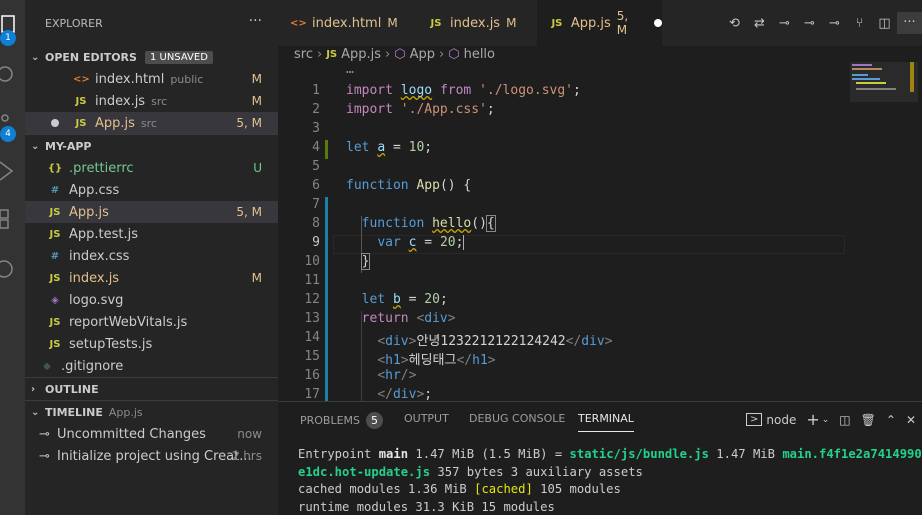  I want to click on terminal-text: main, so click(393, 454).